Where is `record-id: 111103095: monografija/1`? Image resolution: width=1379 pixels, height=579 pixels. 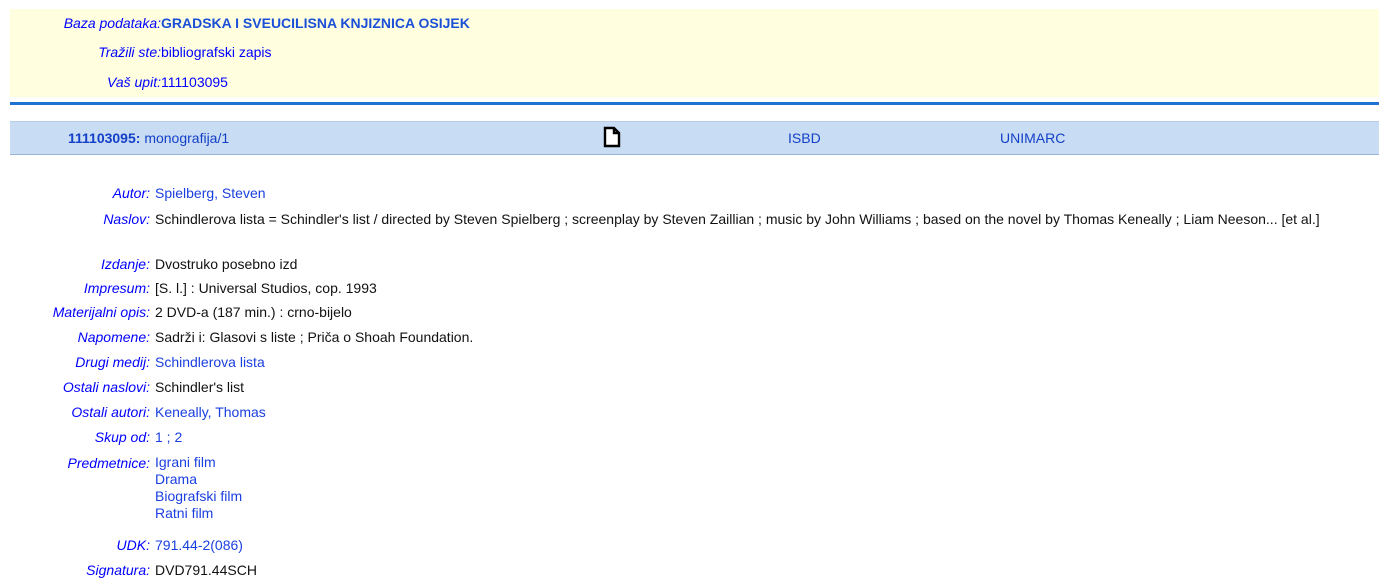
record-id: 111103095: monografija/1 is located at coordinates (148, 138).